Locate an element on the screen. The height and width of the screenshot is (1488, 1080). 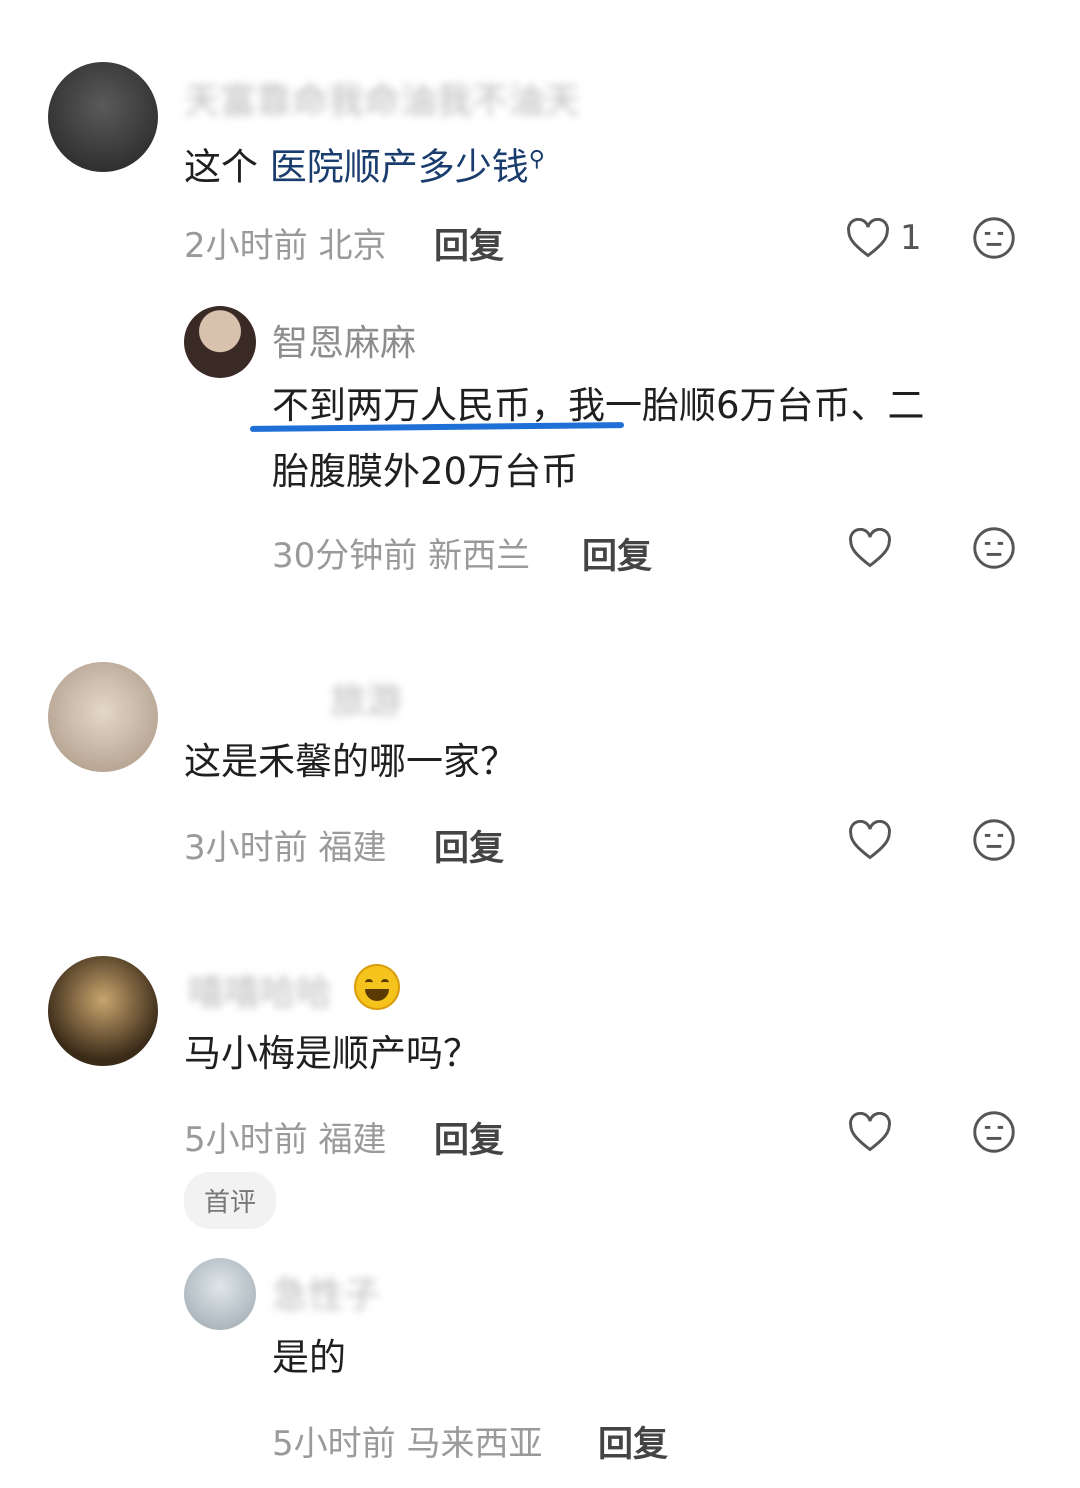
comment-text-line2: 胎腹膜外20万台币 is located at coordinates (425, 471).